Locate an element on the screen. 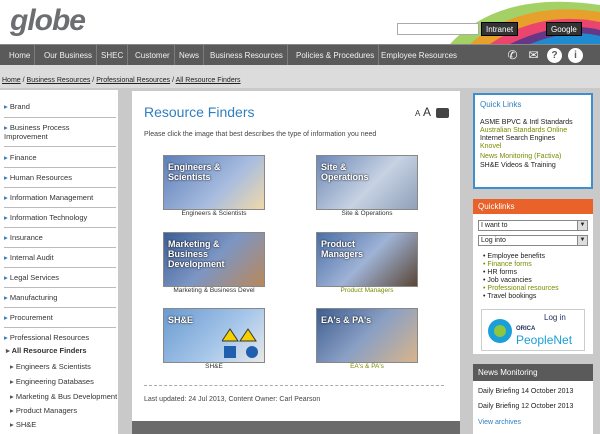 This screenshot has height=434, width=600. tile-eas-pas: EA's & PA's is located at coordinates (367, 335).